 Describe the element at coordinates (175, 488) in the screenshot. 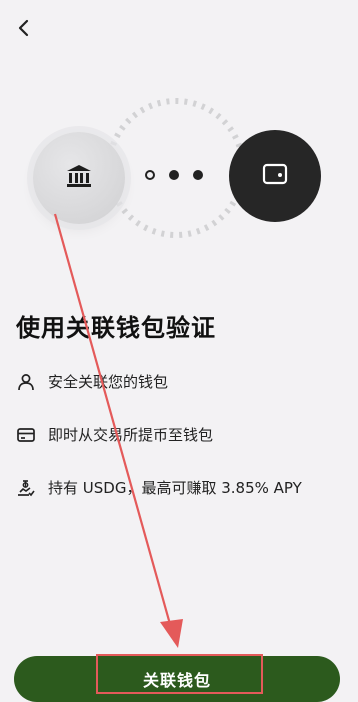

I see `feature-text: 持有 USDG，最高可赚取 3.85% APY` at that location.